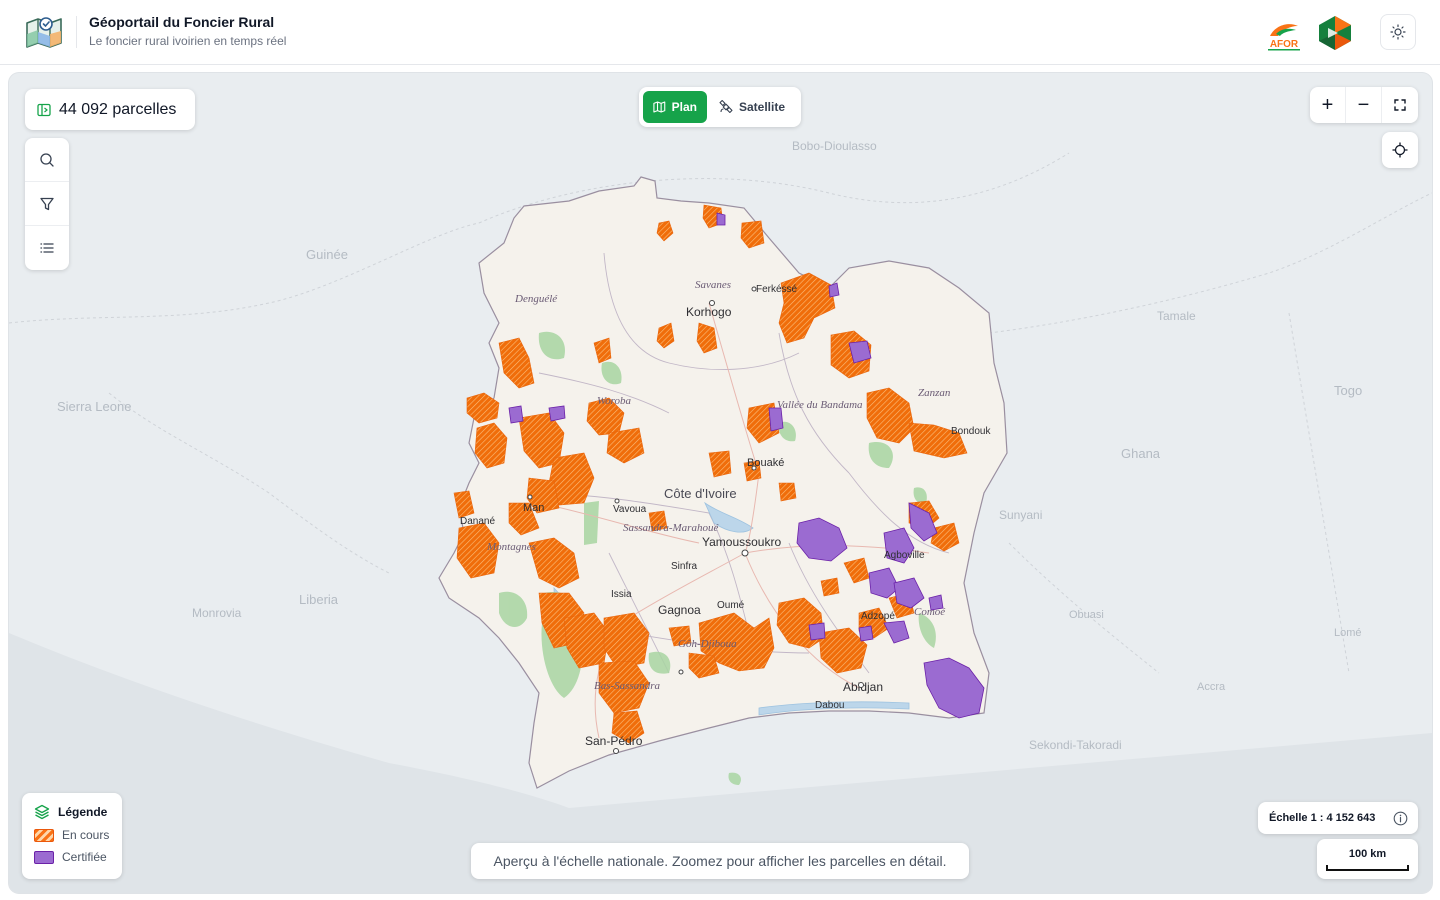 The width and height of the screenshot is (1440, 900). What do you see at coordinates (1211, 687) in the screenshot?
I see `label-accra: Accra` at bounding box center [1211, 687].